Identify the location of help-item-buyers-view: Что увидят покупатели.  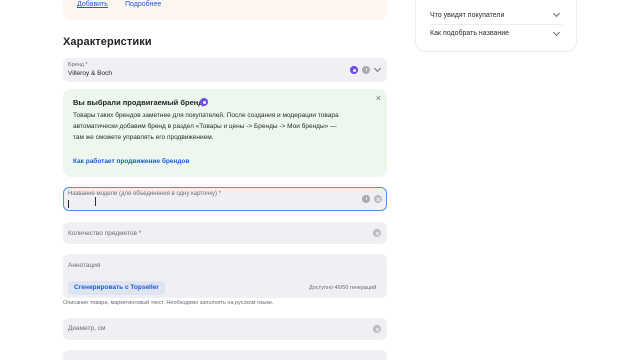
(467, 15).